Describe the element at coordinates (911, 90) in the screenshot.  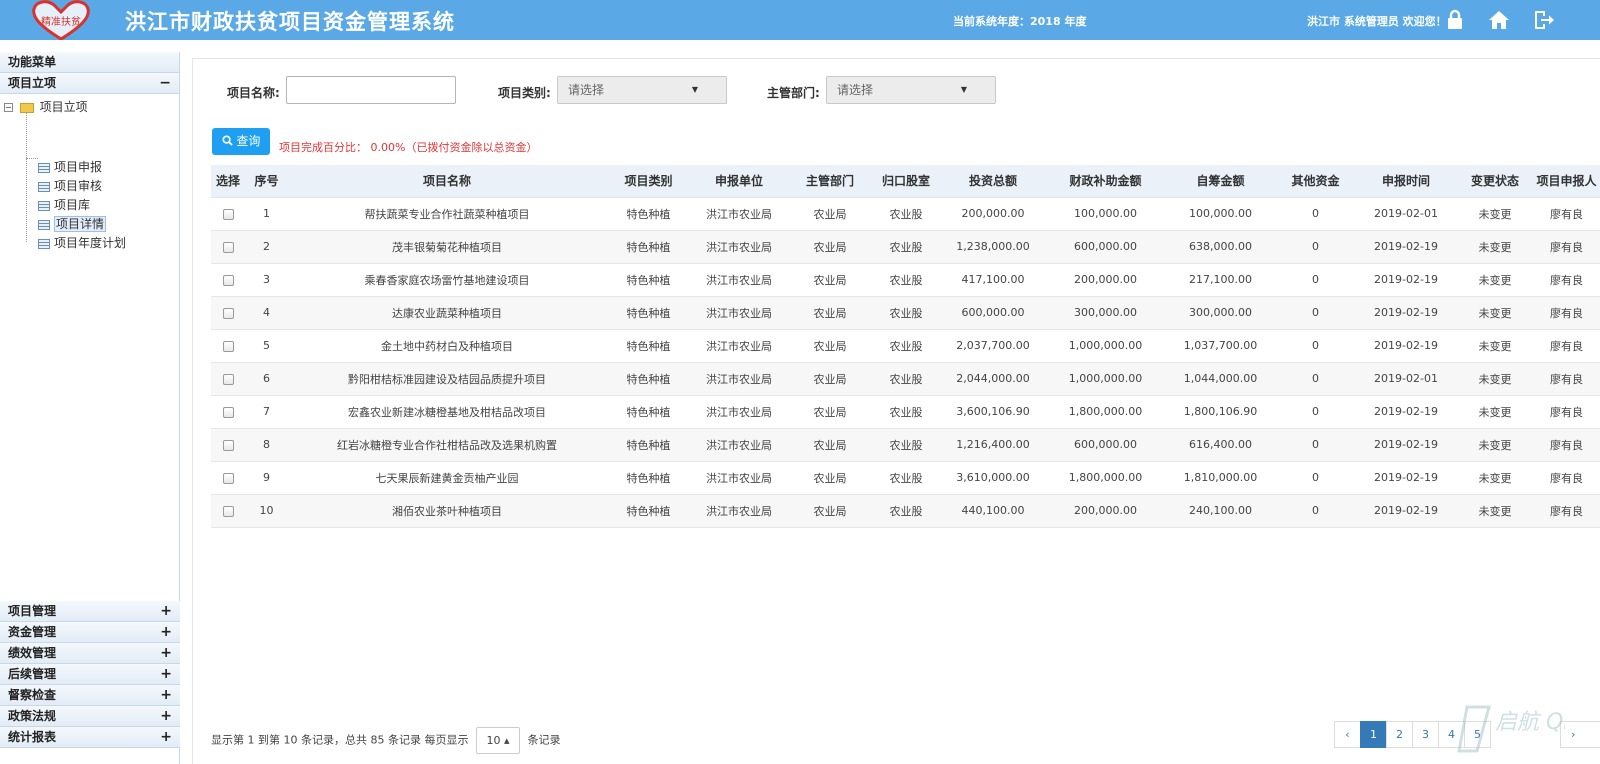
I see `department-select: 请选择 ▼` at that location.